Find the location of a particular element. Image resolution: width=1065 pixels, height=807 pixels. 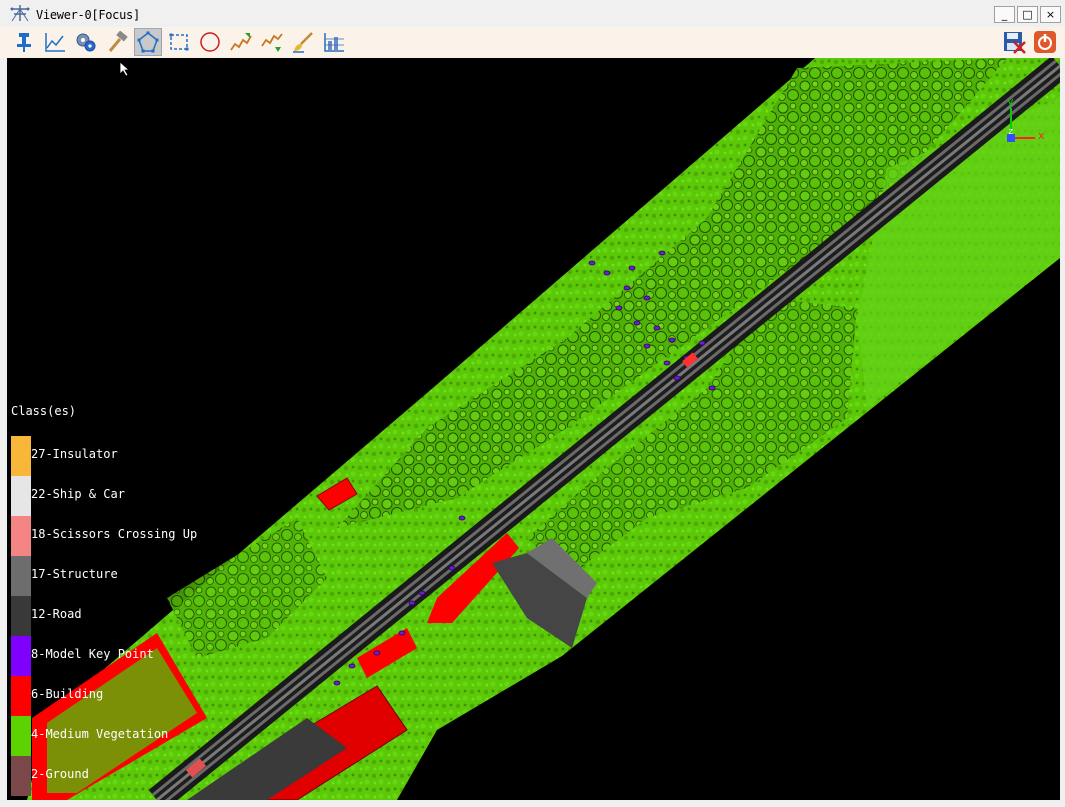

legend-title: Class(es) is located at coordinates (44, 411).